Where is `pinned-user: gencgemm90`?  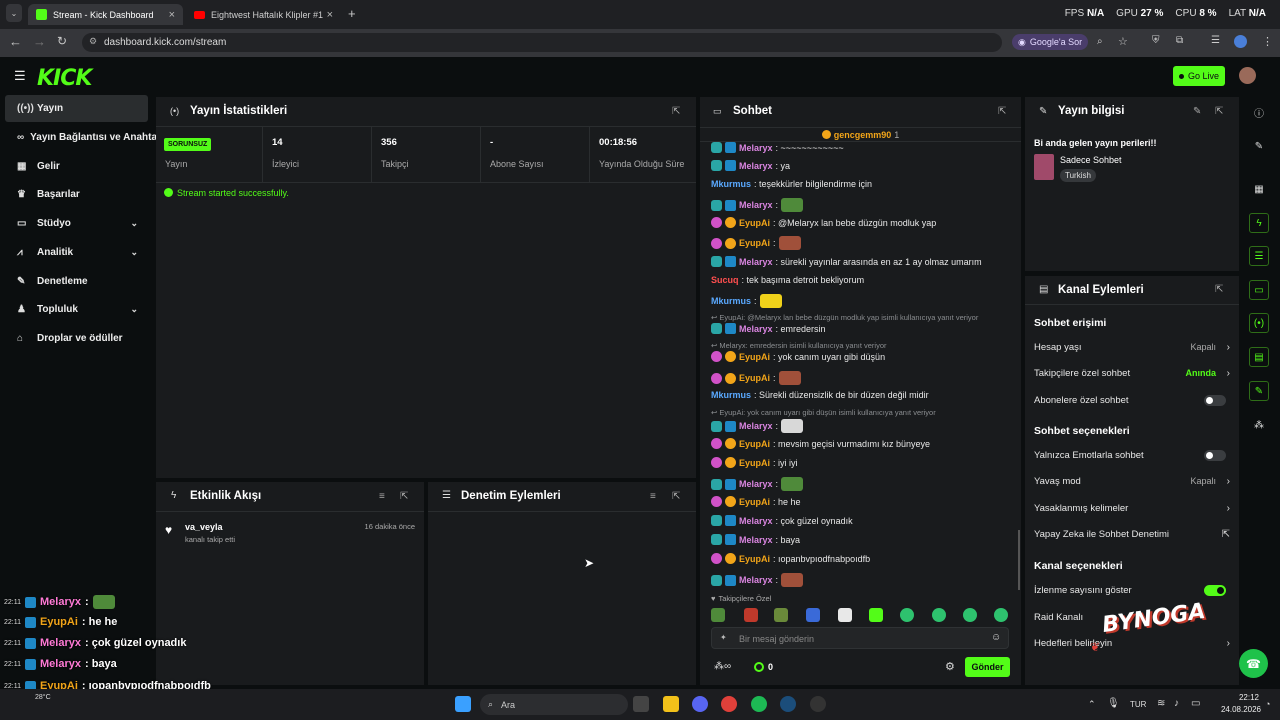
pinned-user: gencgemm90 is located at coordinates (863, 135).